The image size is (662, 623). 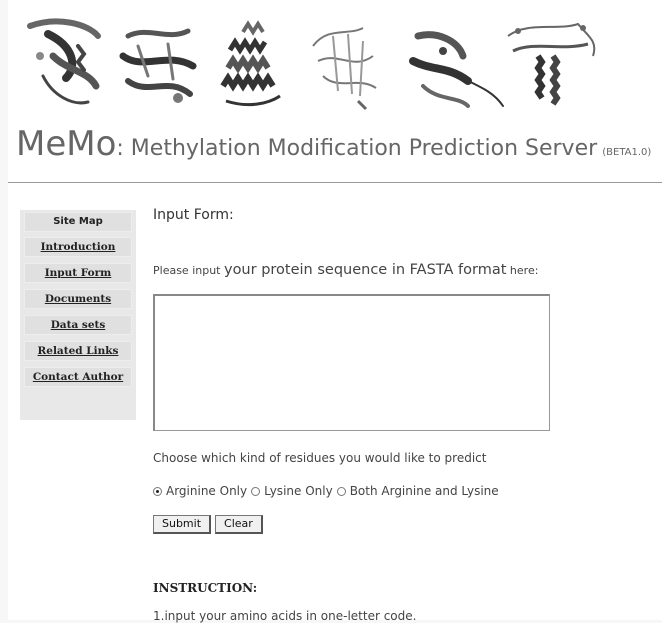 What do you see at coordinates (424, 491) in the screenshot?
I see `radio-label-both: Both Arginine and Lysine` at bounding box center [424, 491].